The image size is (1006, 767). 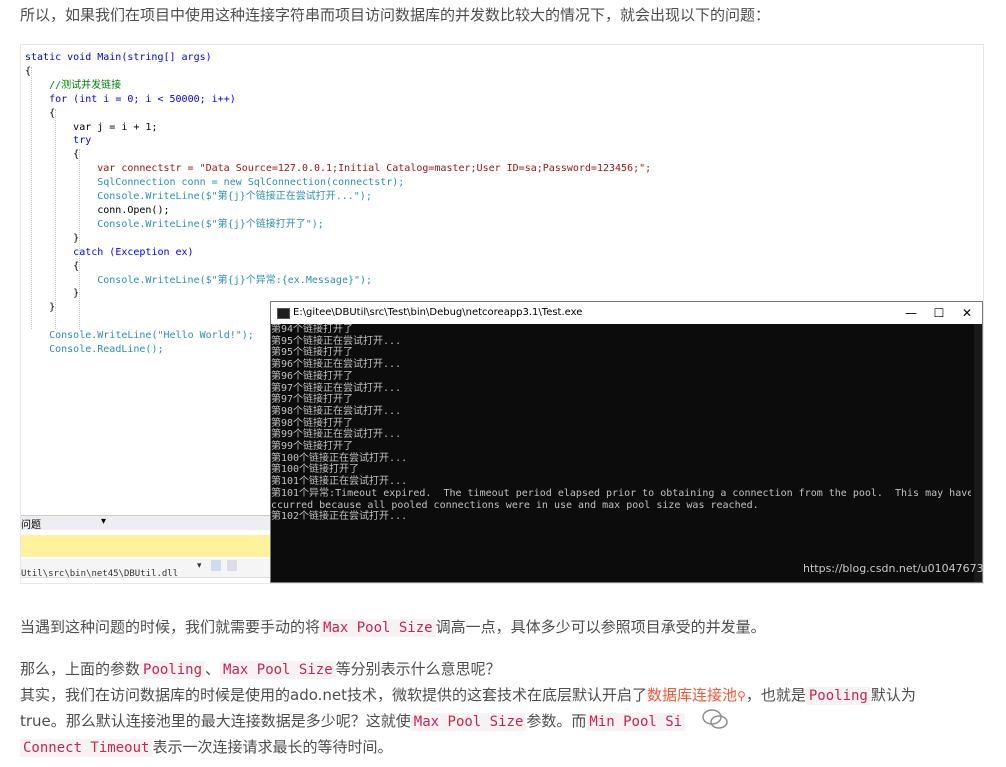 I want to click on code-line-7: try, so click(x=82, y=141).